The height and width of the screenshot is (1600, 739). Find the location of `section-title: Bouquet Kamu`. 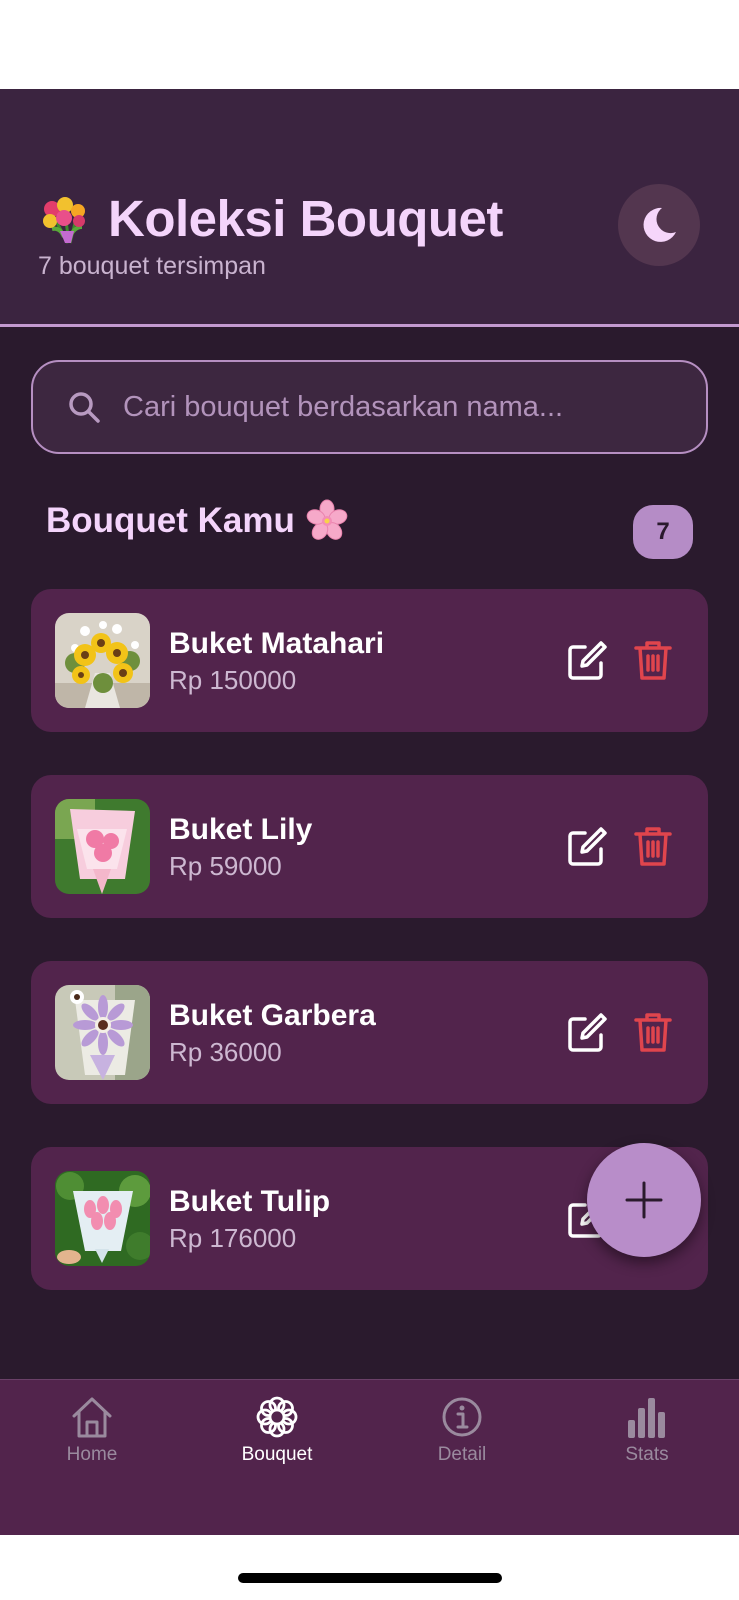

section-title: Bouquet Kamu is located at coordinates (197, 521).